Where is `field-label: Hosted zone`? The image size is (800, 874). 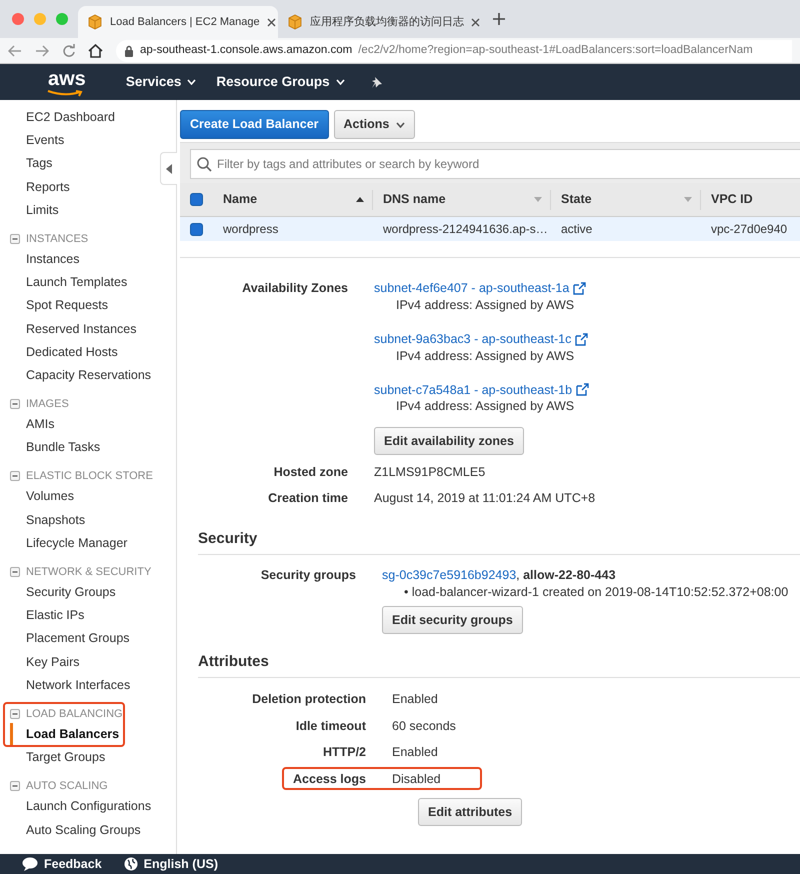 field-label: Hosted zone is located at coordinates (310, 473).